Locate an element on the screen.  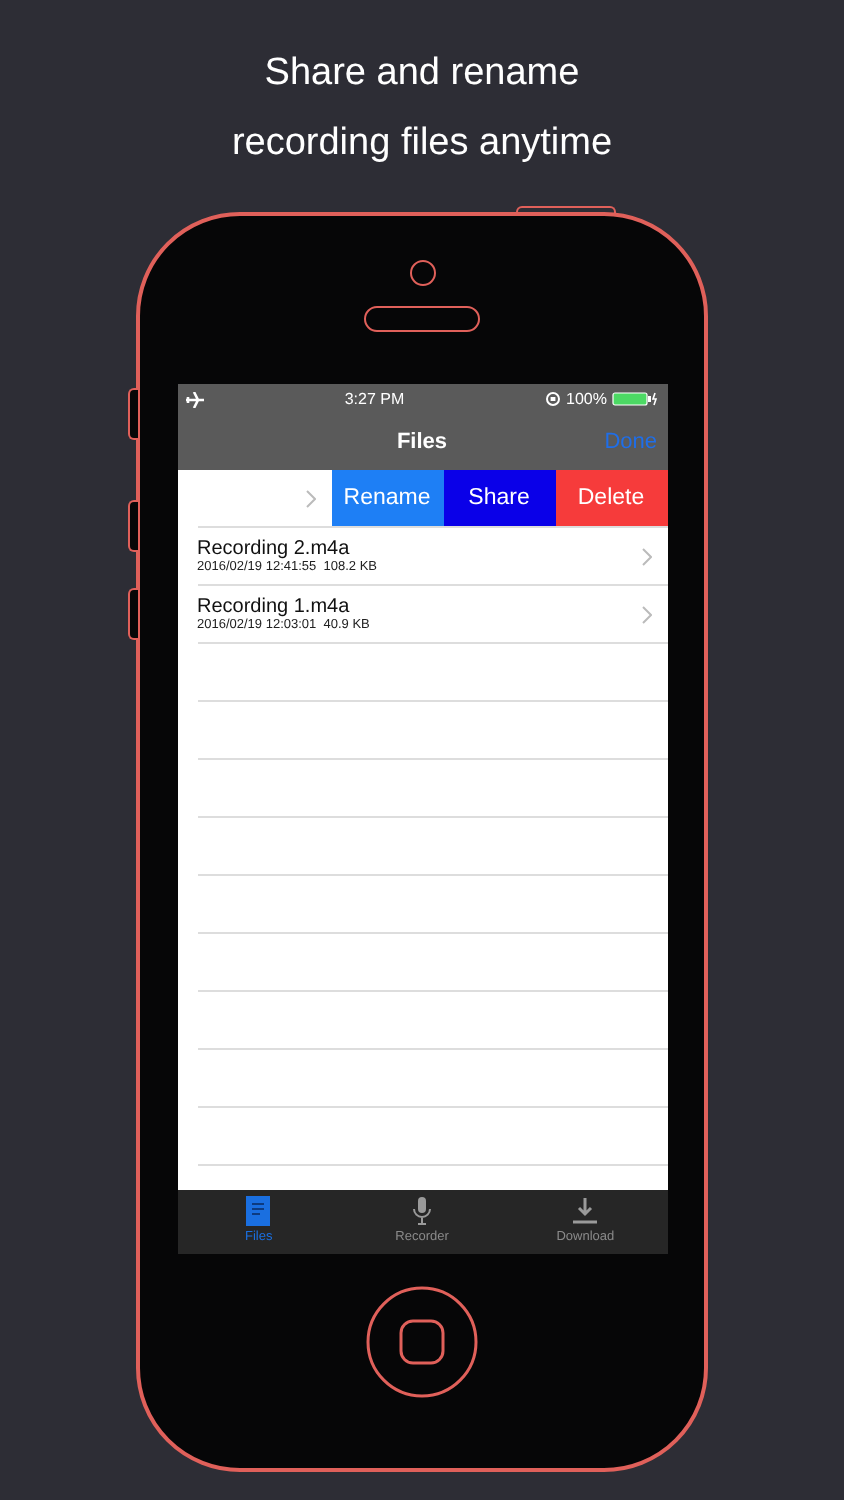
battery-percent: 100% is located at coordinates (586, 399).